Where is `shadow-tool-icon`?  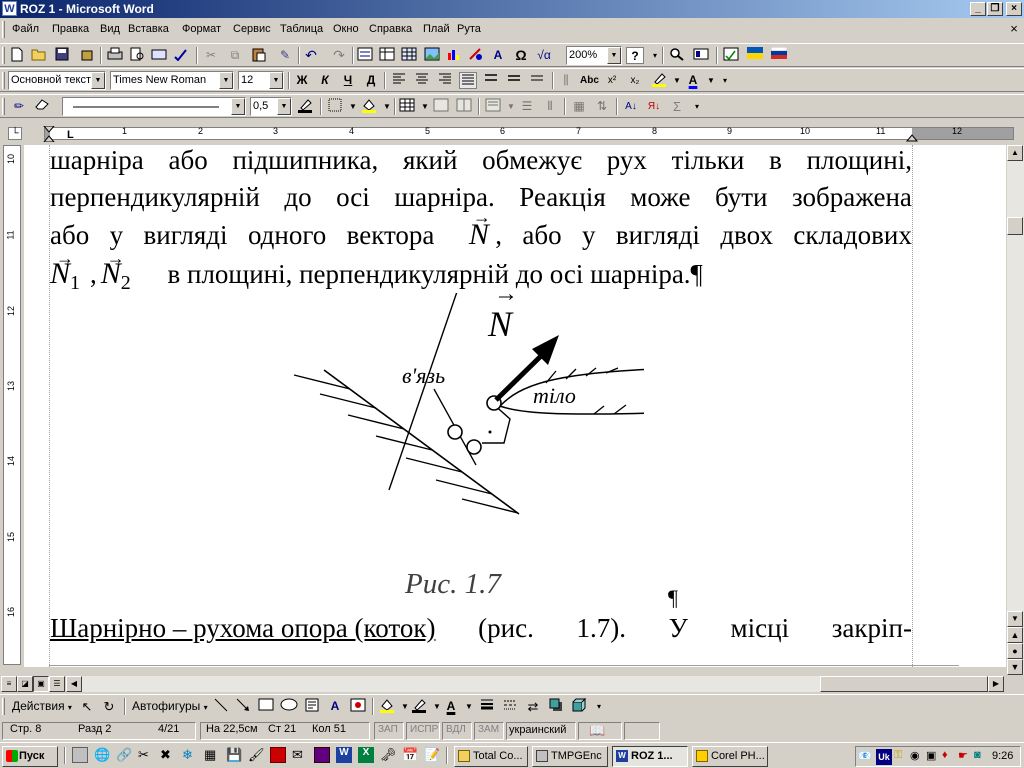
shadow-tool-icon is located at coordinates (556, 706).